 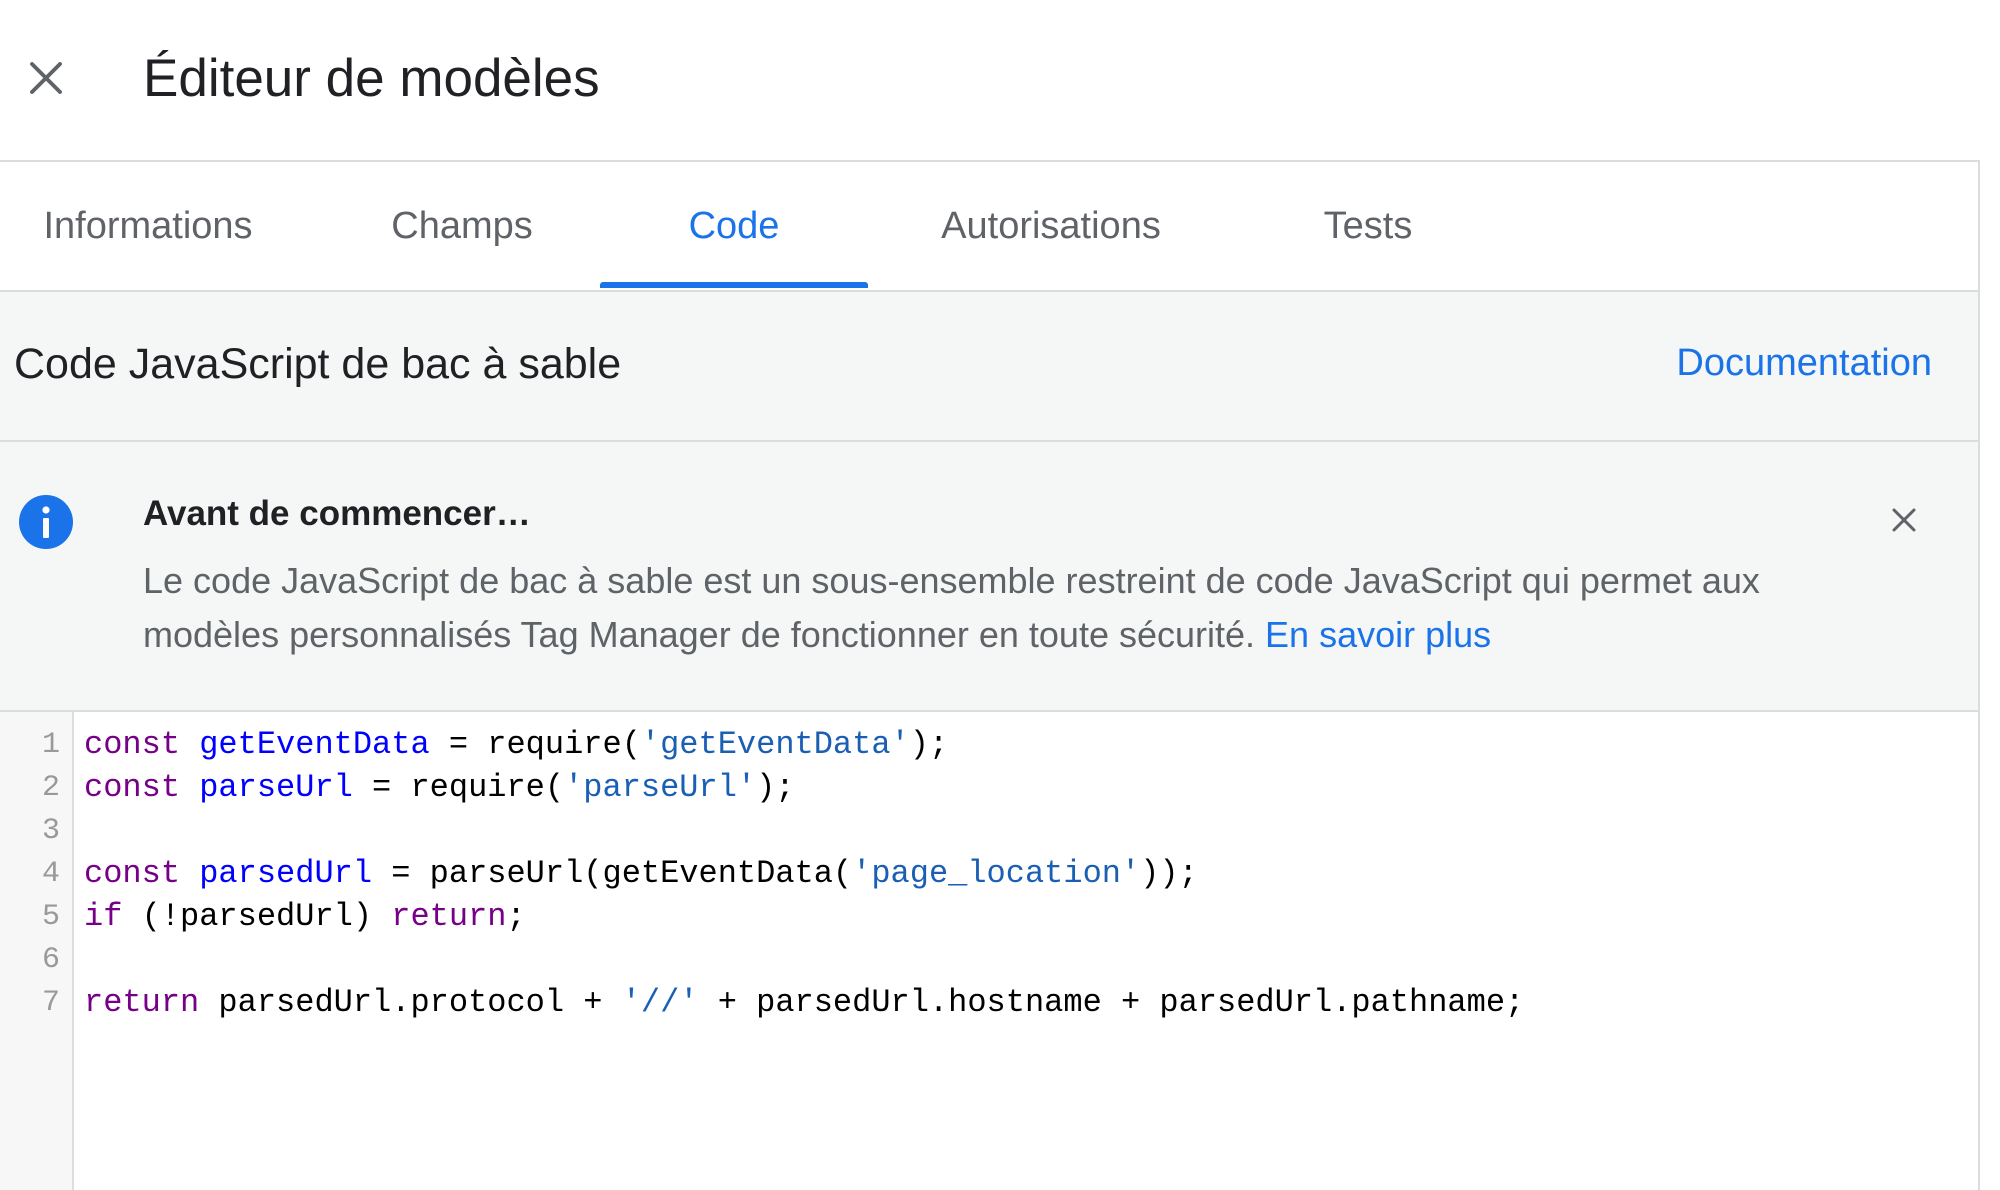 What do you see at coordinates (371, 78) in the screenshot?
I see `page-title: Éditeur de modèles` at bounding box center [371, 78].